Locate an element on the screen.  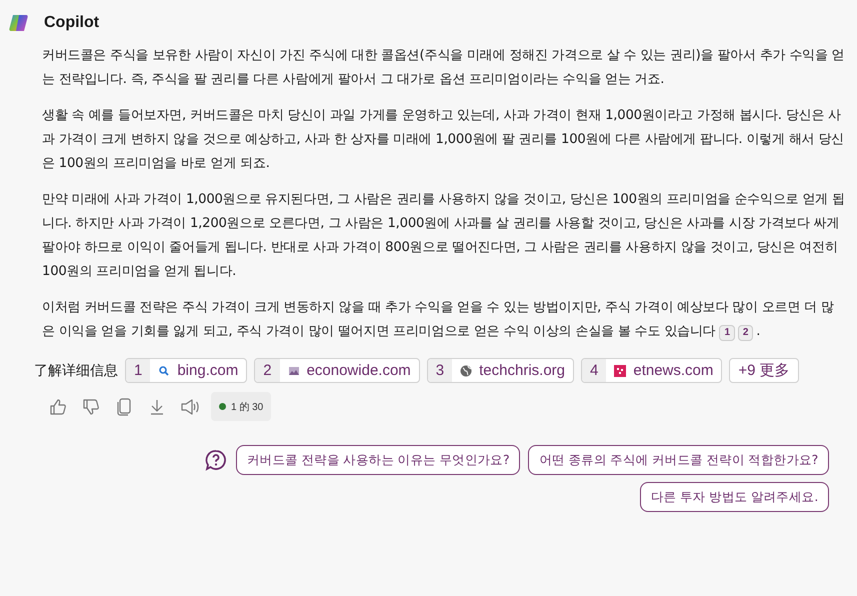
source-link: etnews.com is located at coordinates (673, 370).